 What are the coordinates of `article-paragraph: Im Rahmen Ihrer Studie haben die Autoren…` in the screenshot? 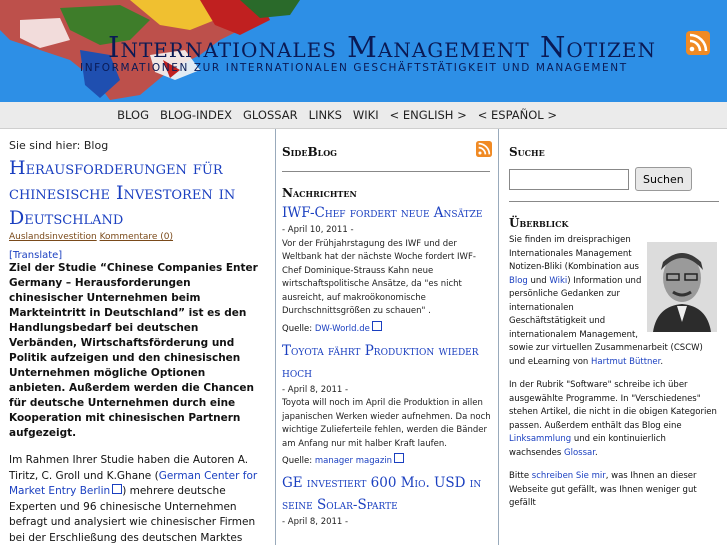 It's located at (136, 499).